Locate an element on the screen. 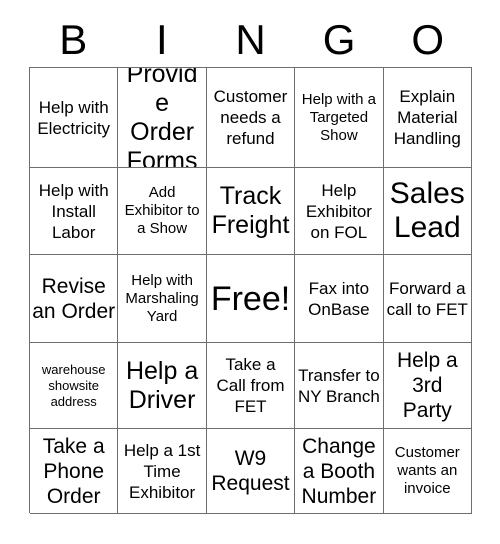  bingo-cell-r3c3: Free! is located at coordinates (251, 299).